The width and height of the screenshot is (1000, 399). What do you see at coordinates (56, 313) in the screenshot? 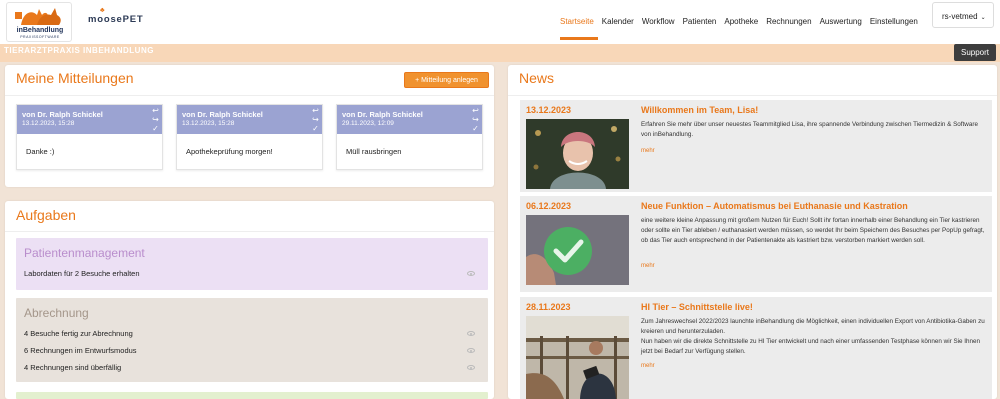
I see `task-group-title: Abrechnung` at bounding box center [56, 313].